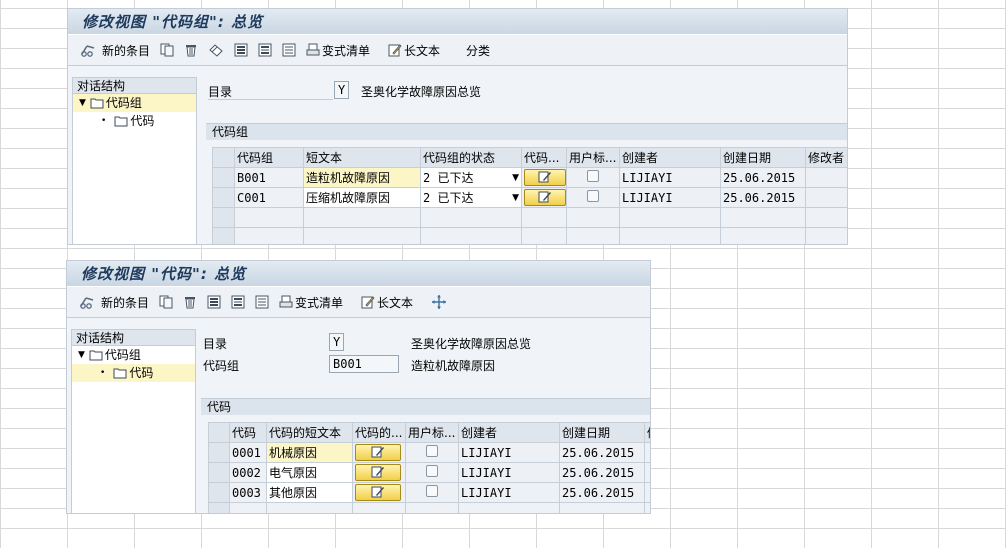  I want to click on short-text-input: 其他原因, so click(309, 492).